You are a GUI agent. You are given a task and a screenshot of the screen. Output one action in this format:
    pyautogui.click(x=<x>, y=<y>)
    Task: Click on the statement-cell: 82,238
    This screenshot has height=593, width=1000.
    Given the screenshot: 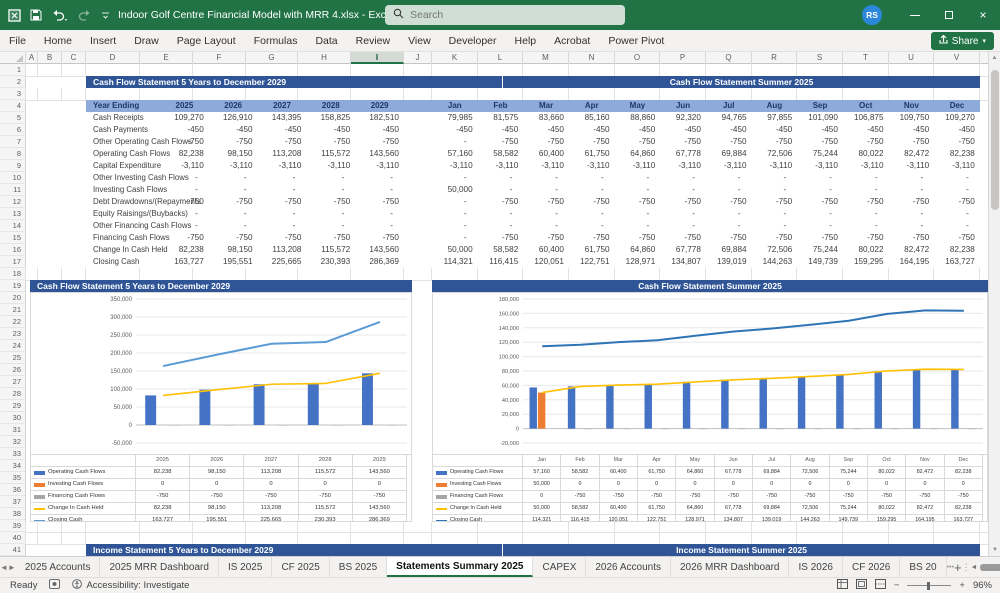 What is the action you would take?
    pyautogui.click(x=184, y=250)
    